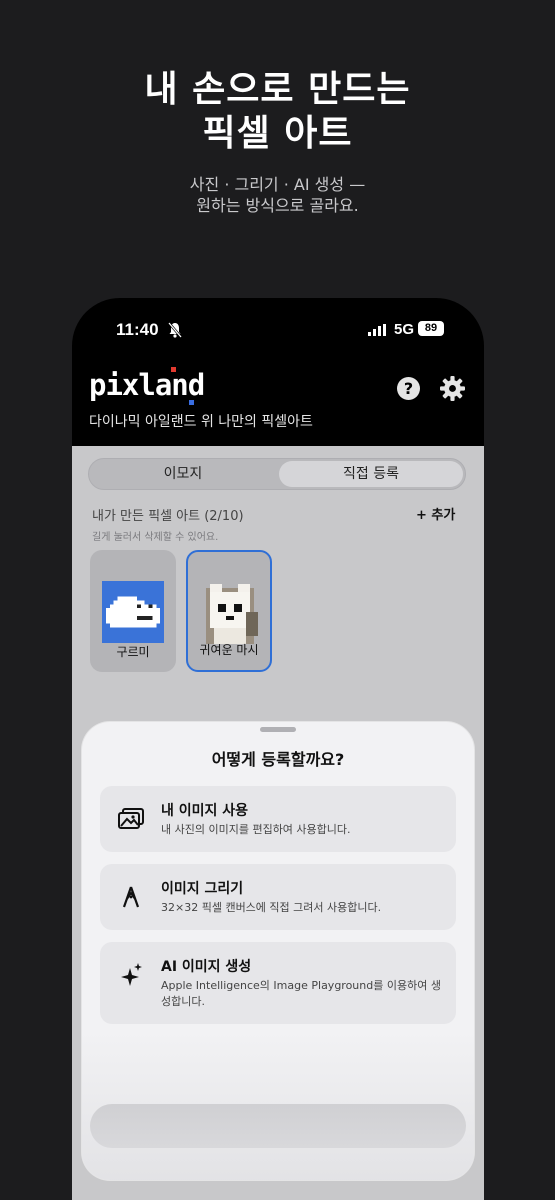  Describe the element at coordinates (131, 974) in the screenshot. I see `sparkles-icon` at that location.